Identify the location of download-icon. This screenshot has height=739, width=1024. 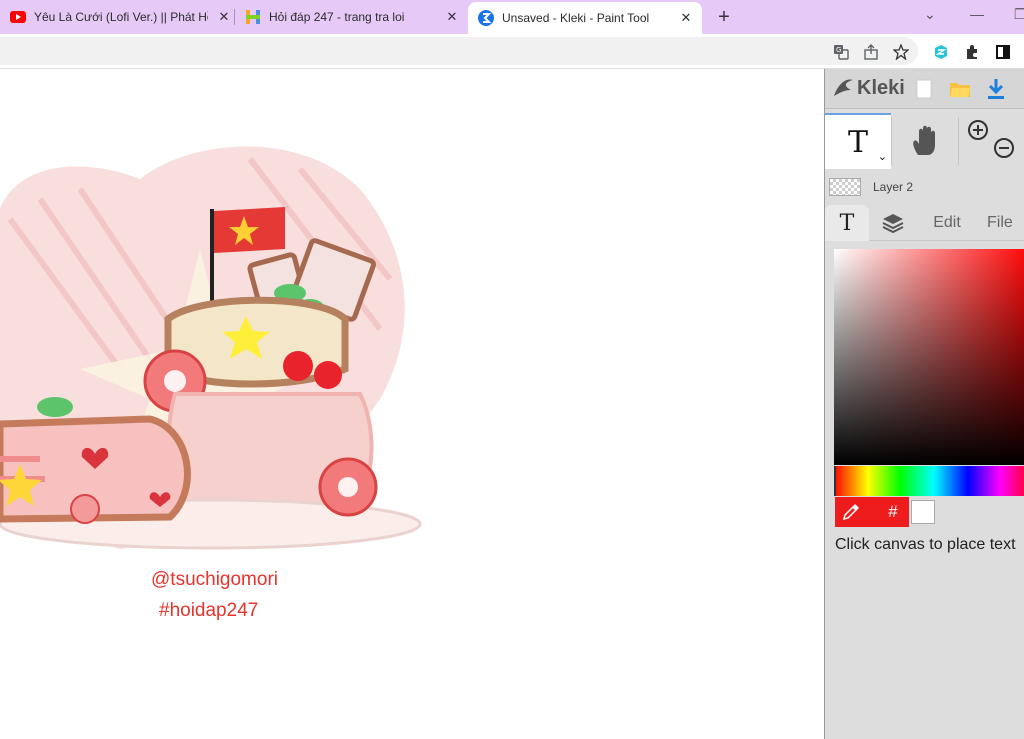
(996, 89).